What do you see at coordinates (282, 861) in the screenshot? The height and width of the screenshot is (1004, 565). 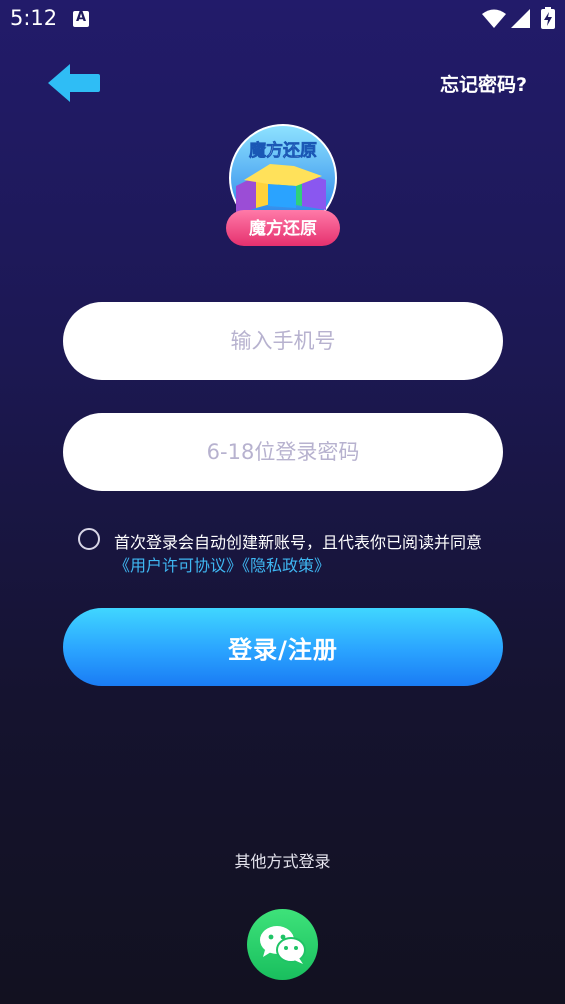 I see `other-login-label: 其他方式登录` at bounding box center [282, 861].